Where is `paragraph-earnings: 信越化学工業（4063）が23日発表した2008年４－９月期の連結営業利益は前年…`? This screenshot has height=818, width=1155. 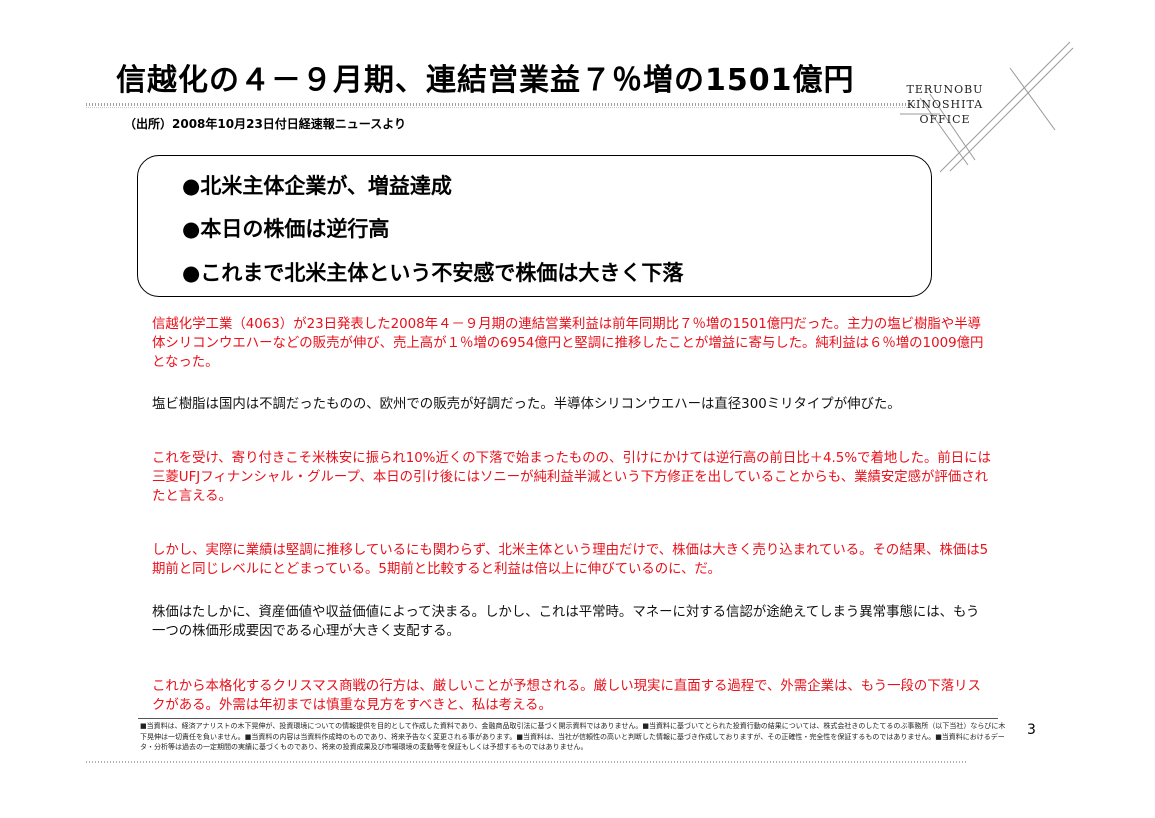
paragraph-earnings: 信越化学工業（4063）が23日発表した2008年４－９月期の連結営業利益は前年… is located at coordinates (568, 343).